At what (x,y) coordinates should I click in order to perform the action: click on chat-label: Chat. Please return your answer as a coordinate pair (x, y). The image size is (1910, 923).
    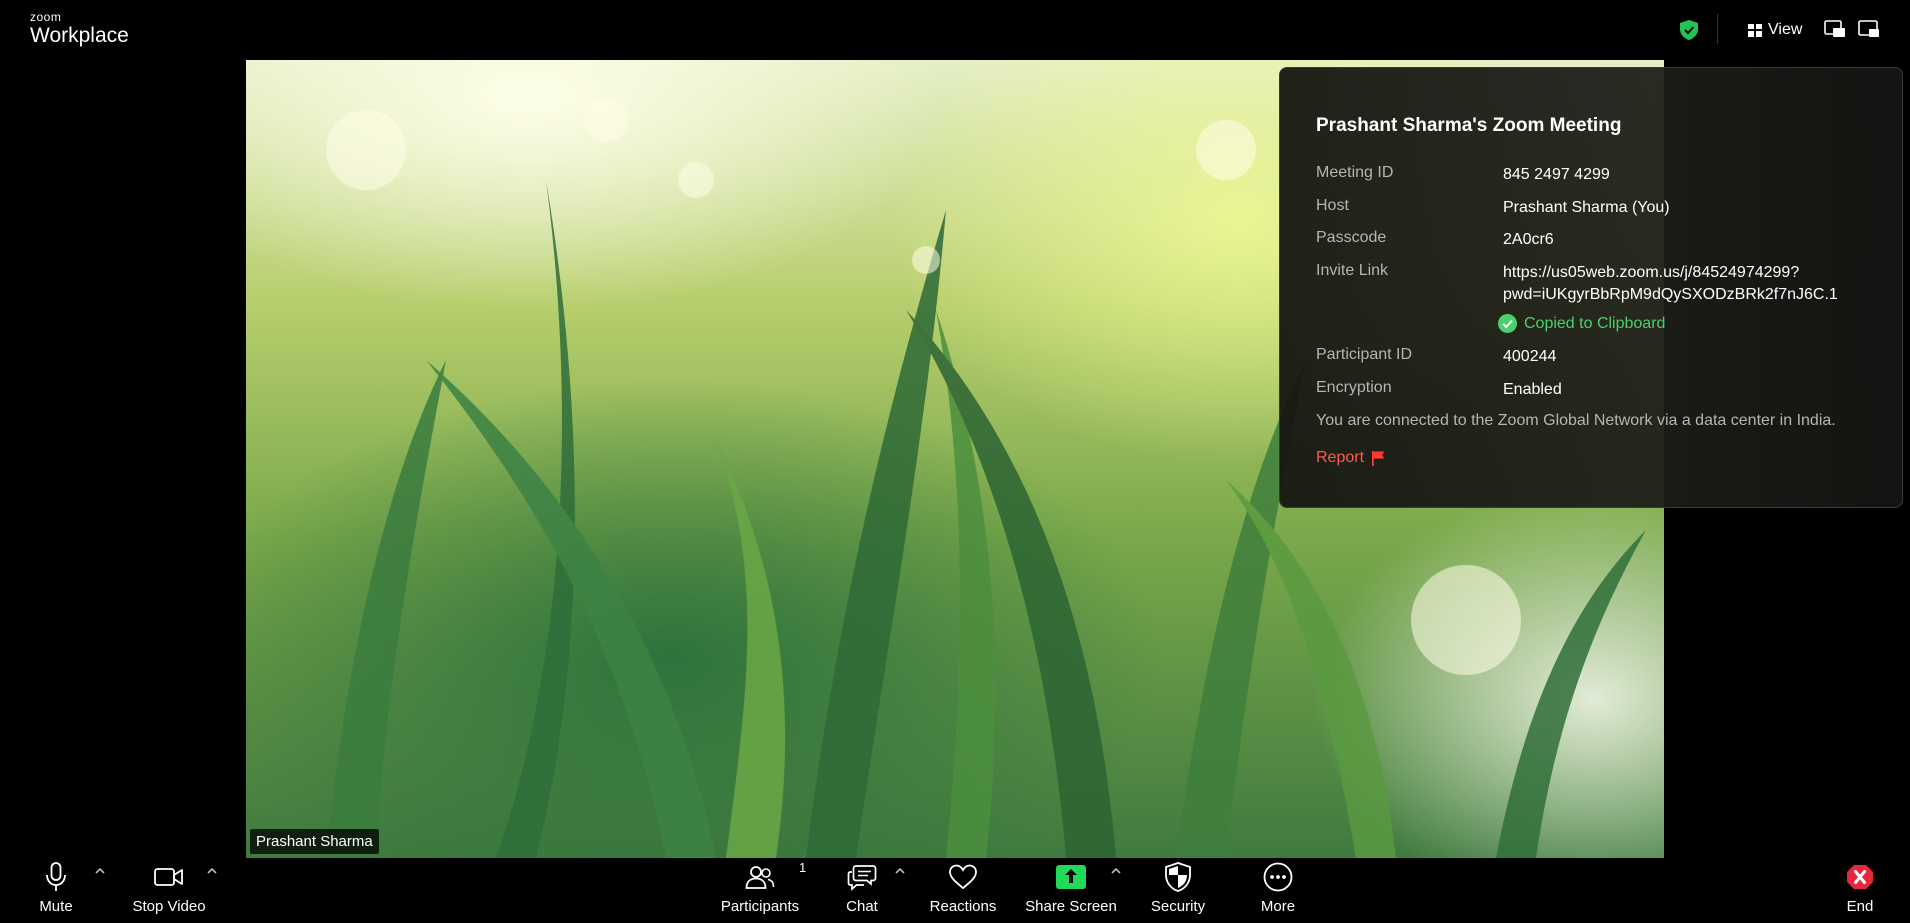
    Looking at the image, I should click on (862, 906).